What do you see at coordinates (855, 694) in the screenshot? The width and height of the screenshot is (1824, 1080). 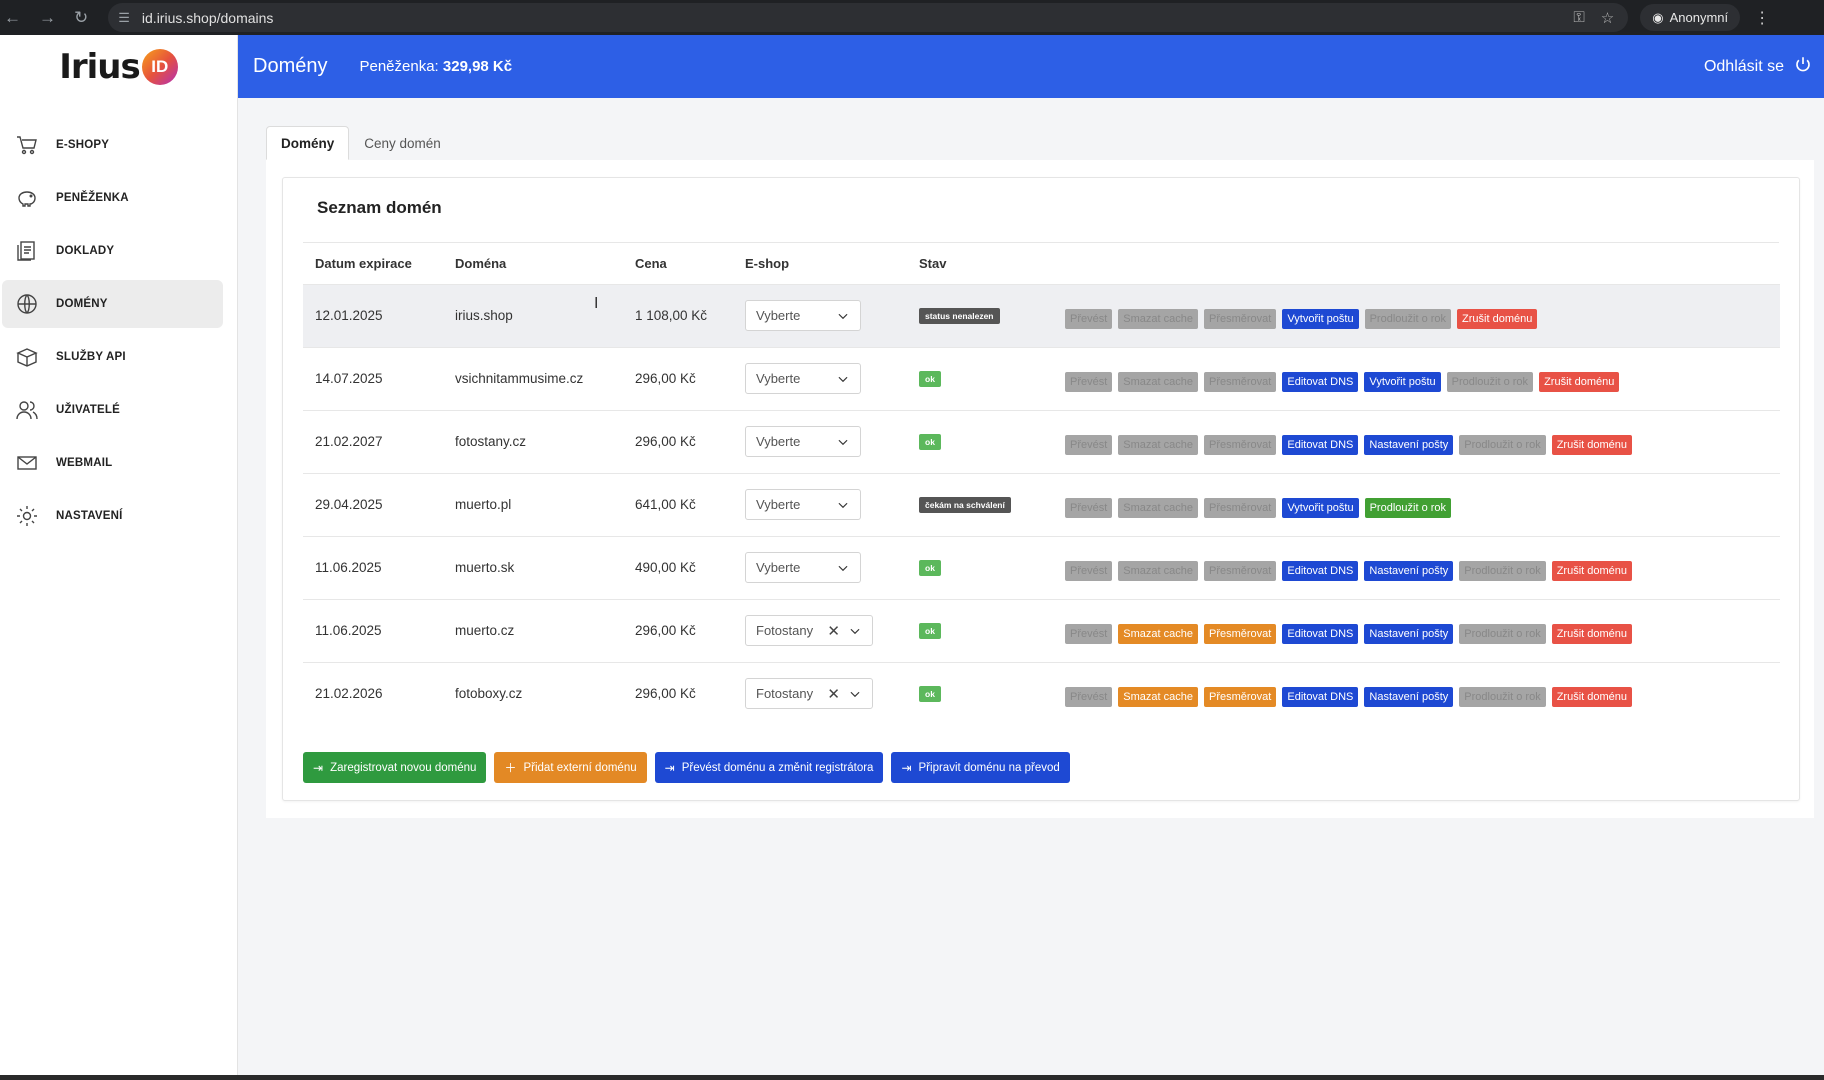 I see `chevron-down-icon` at bounding box center [855, 694].